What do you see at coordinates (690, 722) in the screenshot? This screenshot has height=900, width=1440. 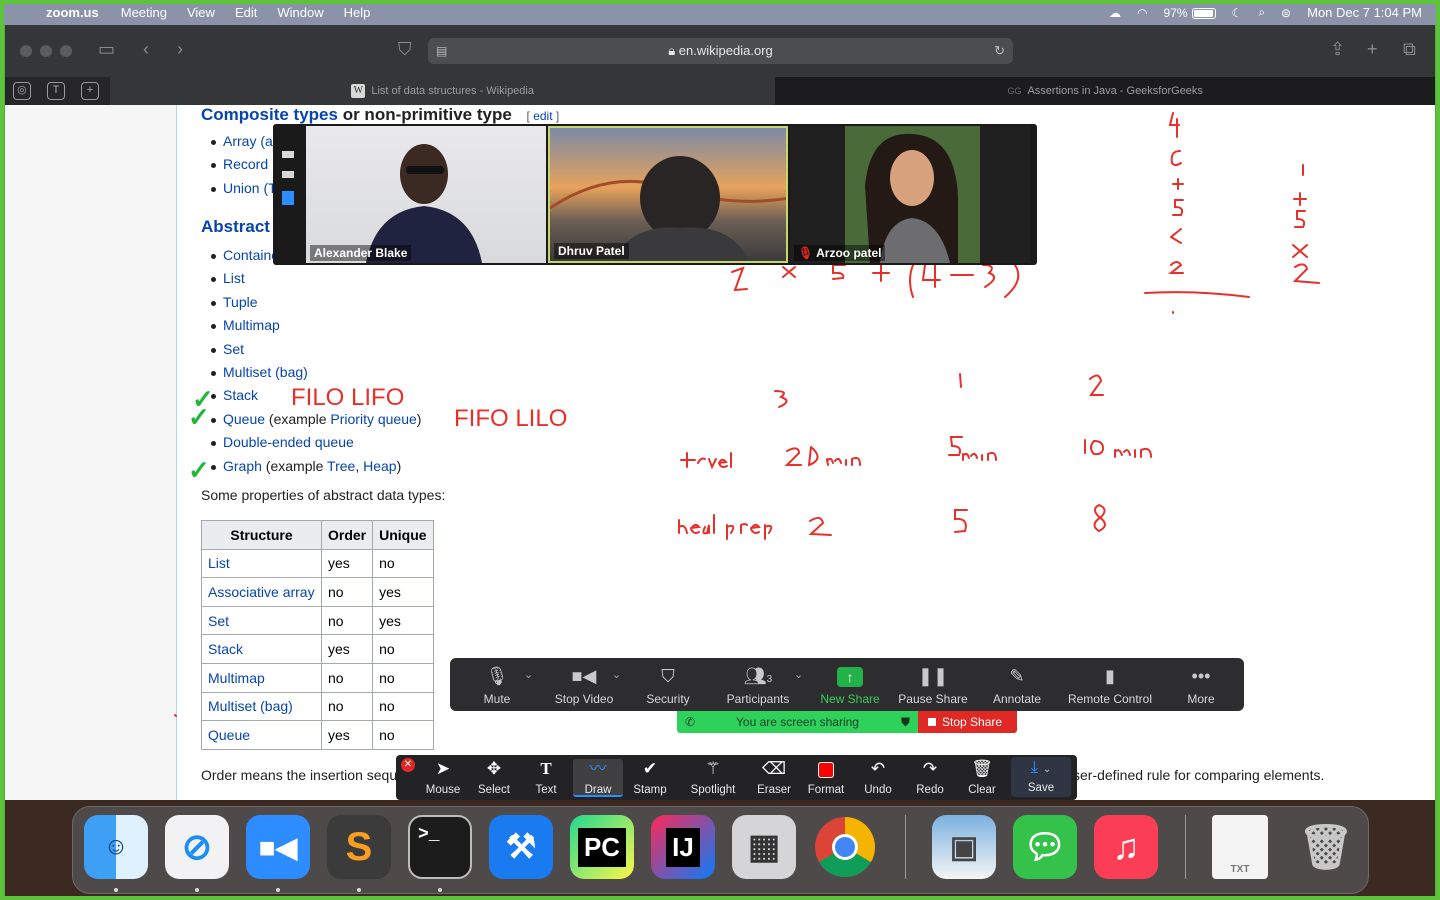 I see `share-phone-icon: ✆` at bounding box center [690, 722].